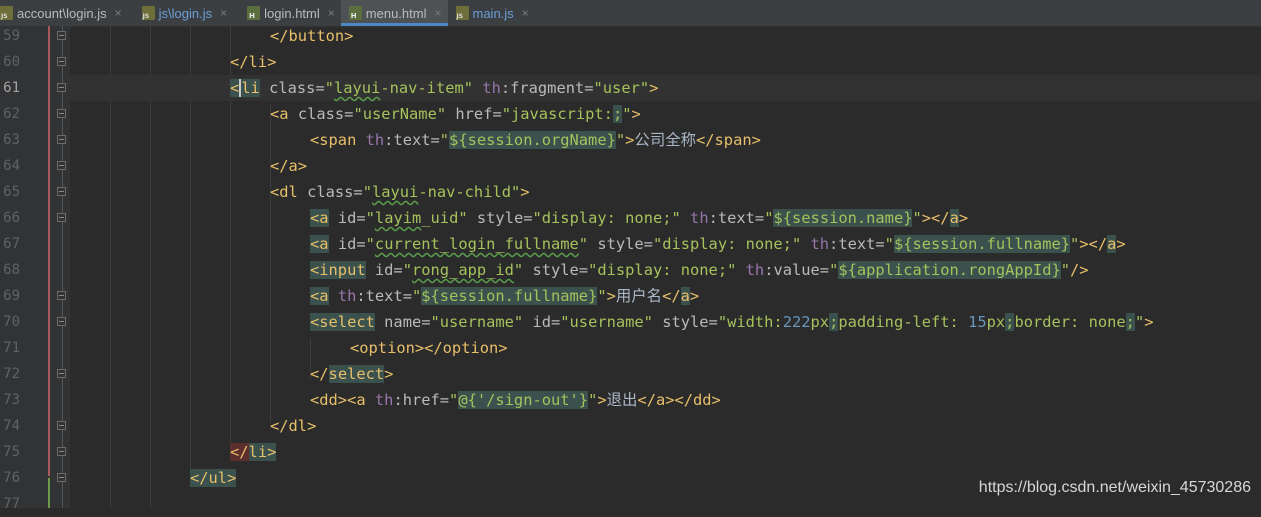 The height and width of the screenshot is (517, 1261). What do you see at coordinates (62, 267) in the screenshot?
I see `fold-guide` at bounding box center [62, 267].